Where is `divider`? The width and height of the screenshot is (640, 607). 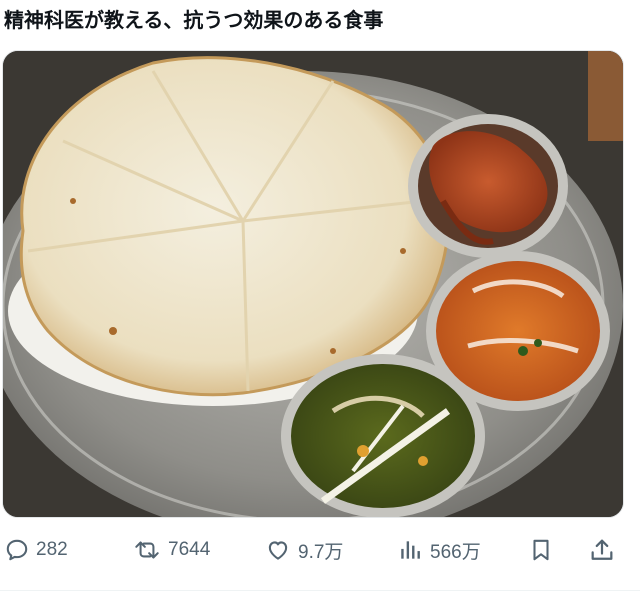
divider is located at coordinates (320, 590).